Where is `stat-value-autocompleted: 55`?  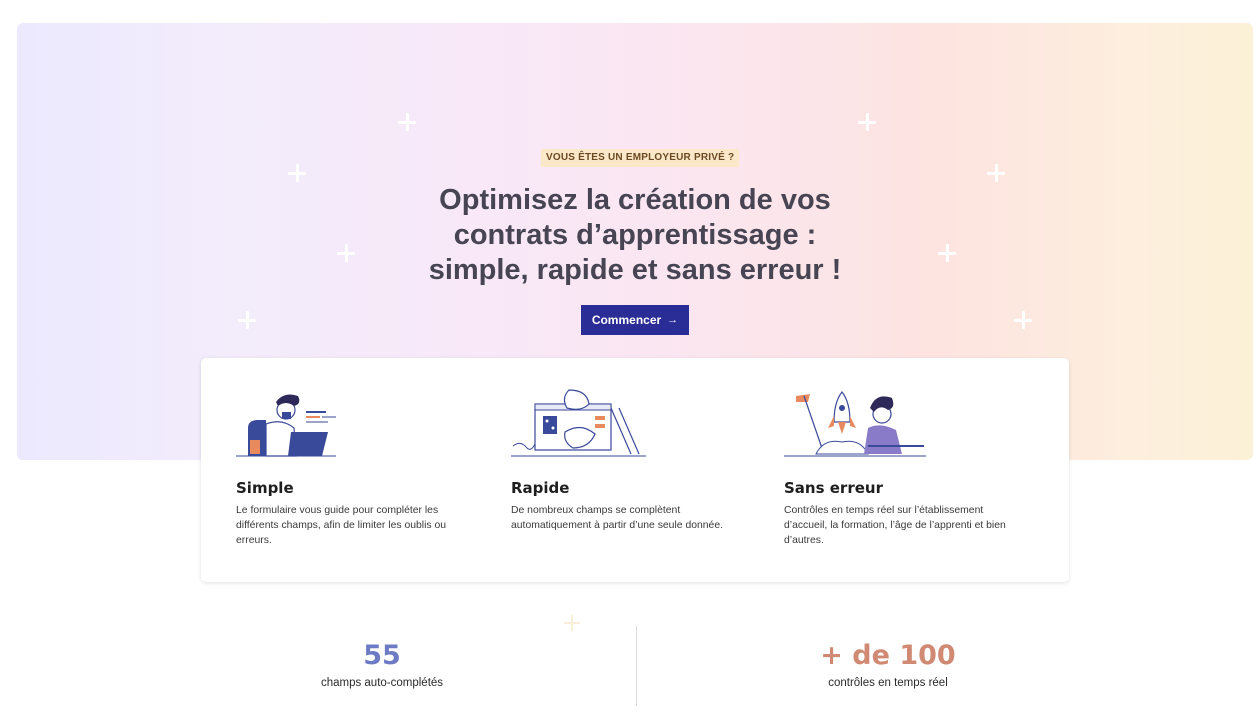 stat-value-autocompleted: 55 is located at coordinates (382, 655).